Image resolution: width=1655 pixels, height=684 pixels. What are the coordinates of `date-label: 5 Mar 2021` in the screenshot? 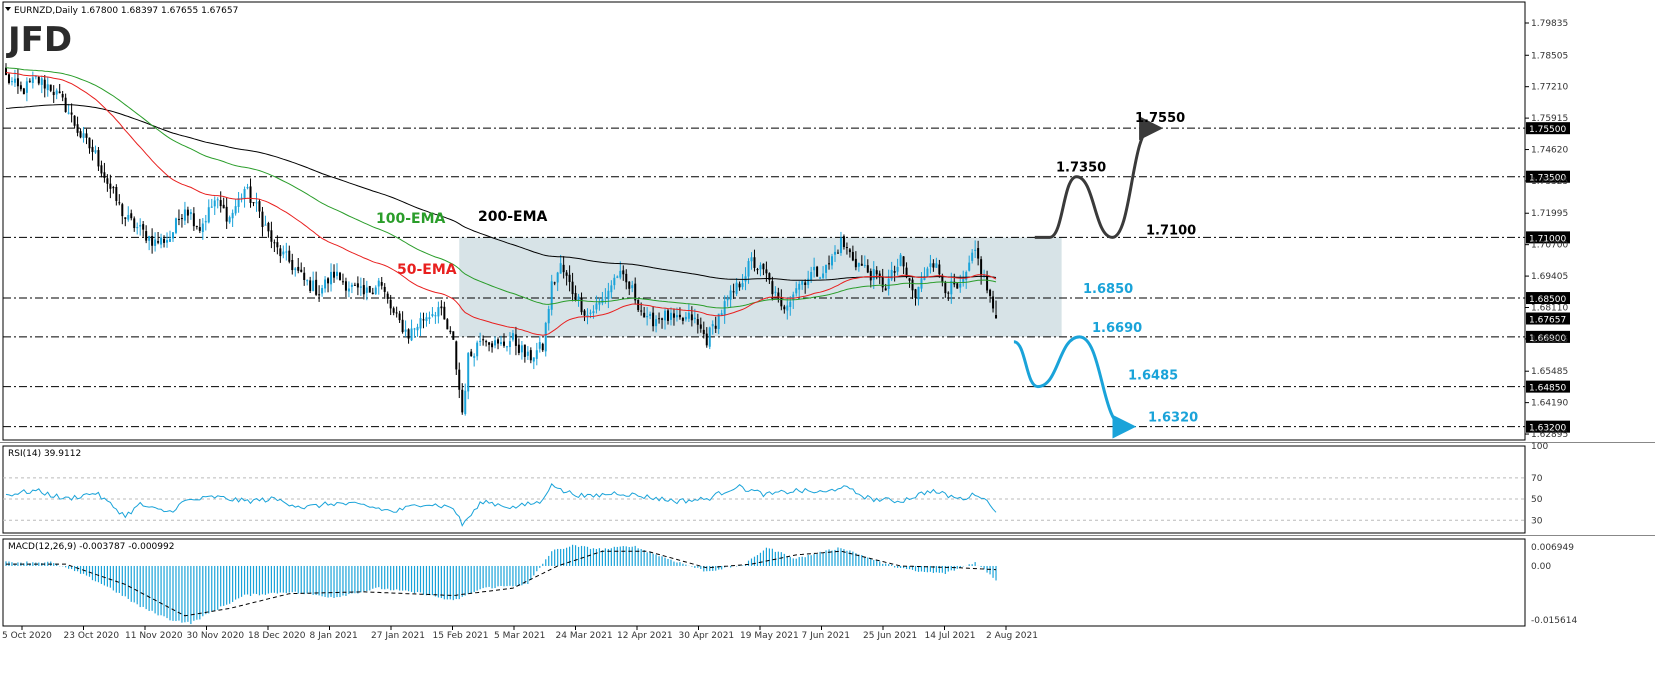 It's located at (519, 636).